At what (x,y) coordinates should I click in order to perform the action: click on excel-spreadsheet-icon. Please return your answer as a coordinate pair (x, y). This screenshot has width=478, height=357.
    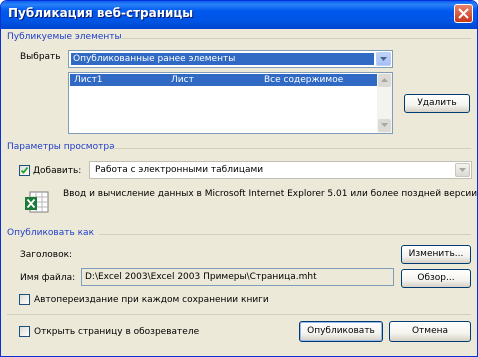
    Looking at the image, I should click on (37, 202).